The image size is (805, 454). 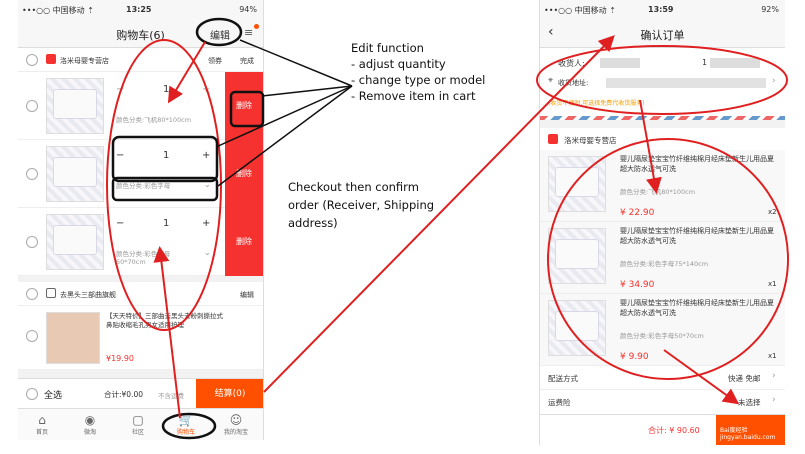 I want to click on quantity-stepper-highlight, so click(x=165, y=159).